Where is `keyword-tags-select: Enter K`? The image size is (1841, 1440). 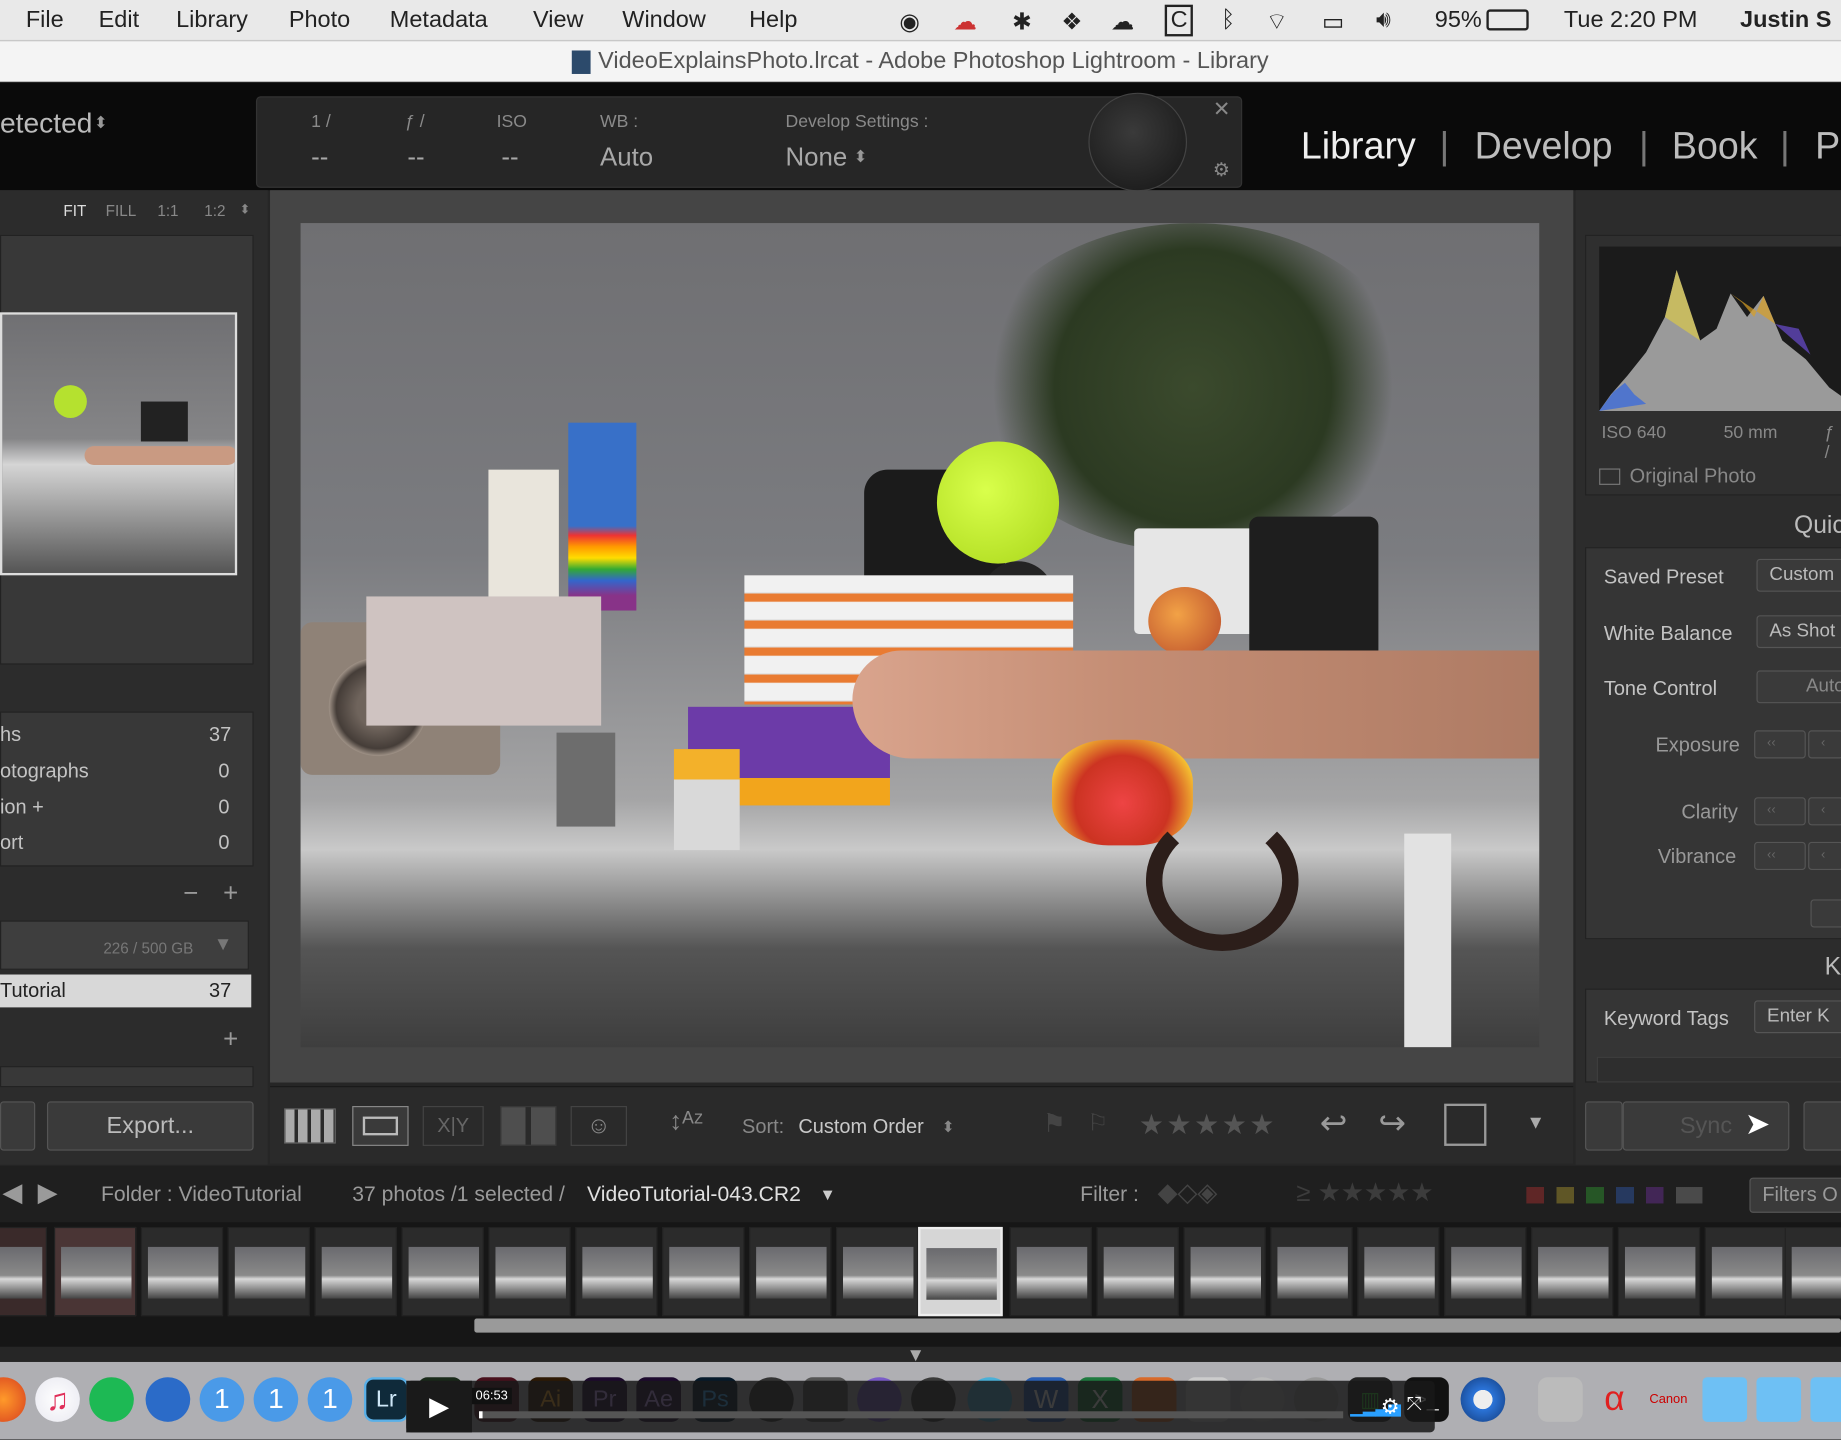
keyword-tags-select: Enter K is located at coordinates (1797, 1017).